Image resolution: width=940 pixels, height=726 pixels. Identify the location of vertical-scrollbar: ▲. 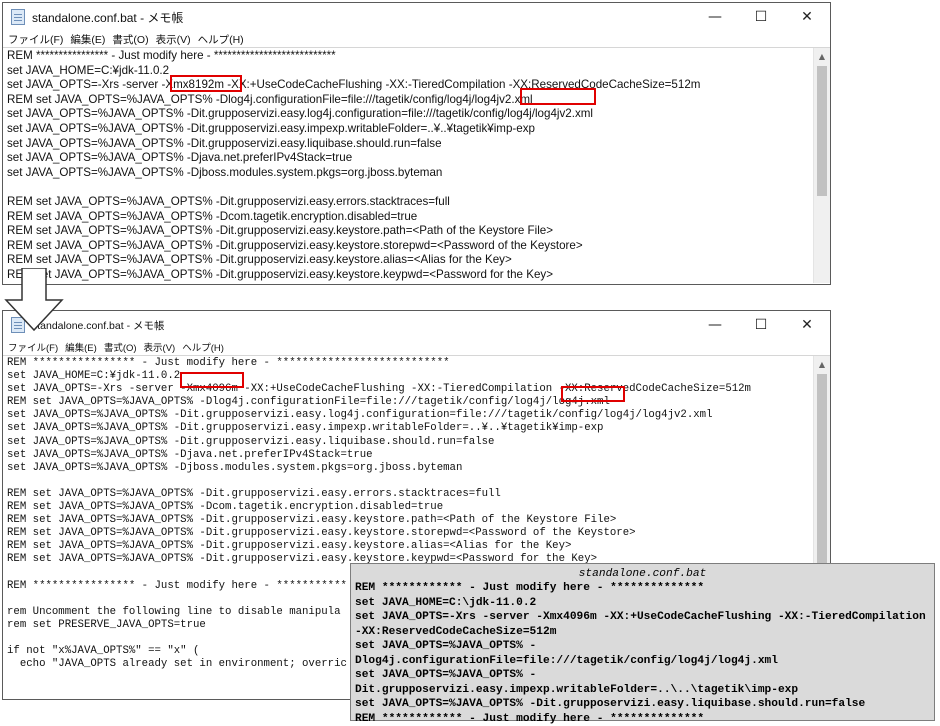
(821, 165).